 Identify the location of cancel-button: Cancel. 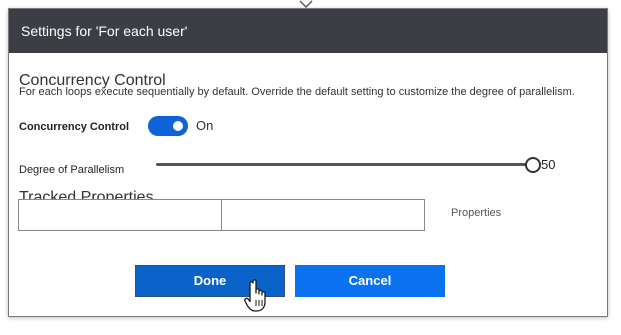
(370, 281).